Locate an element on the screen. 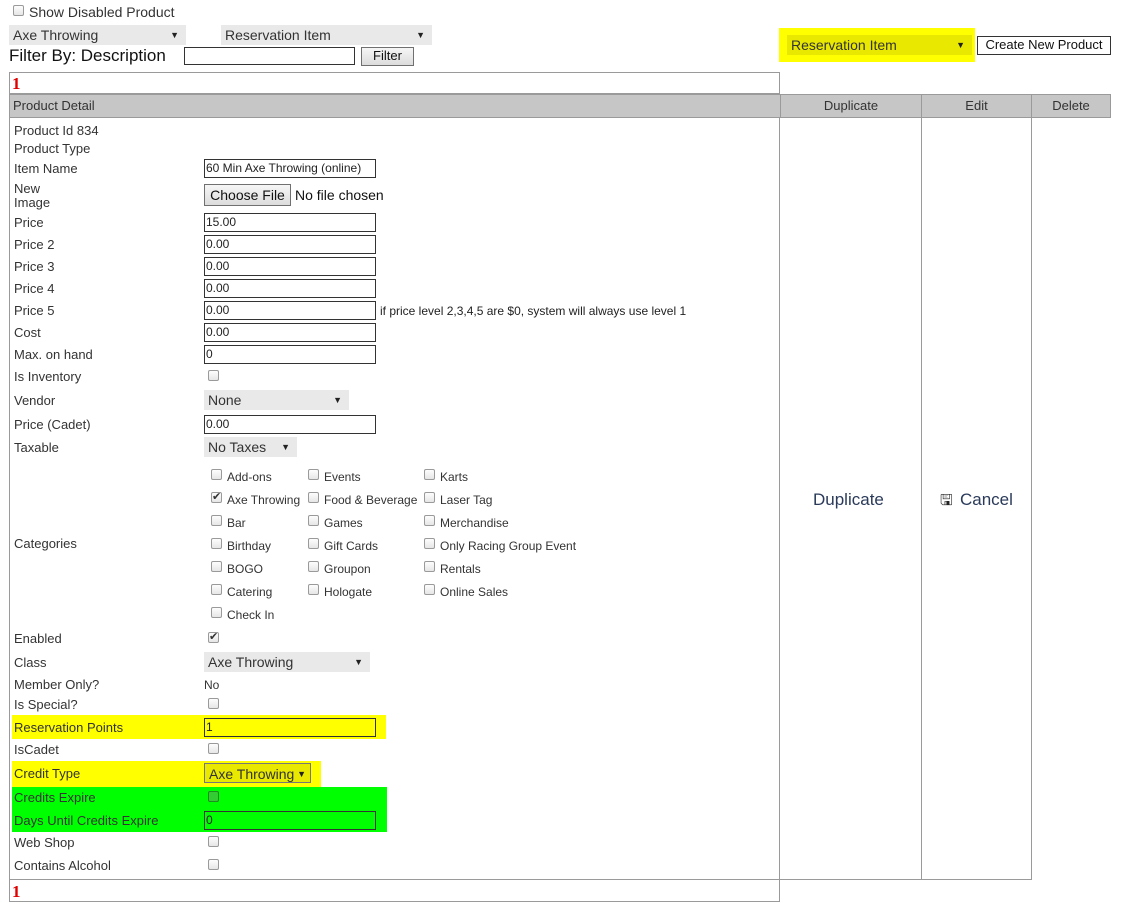  days-until-expire-label: Days Until Credits Expire is located at coordinates (86, 820).